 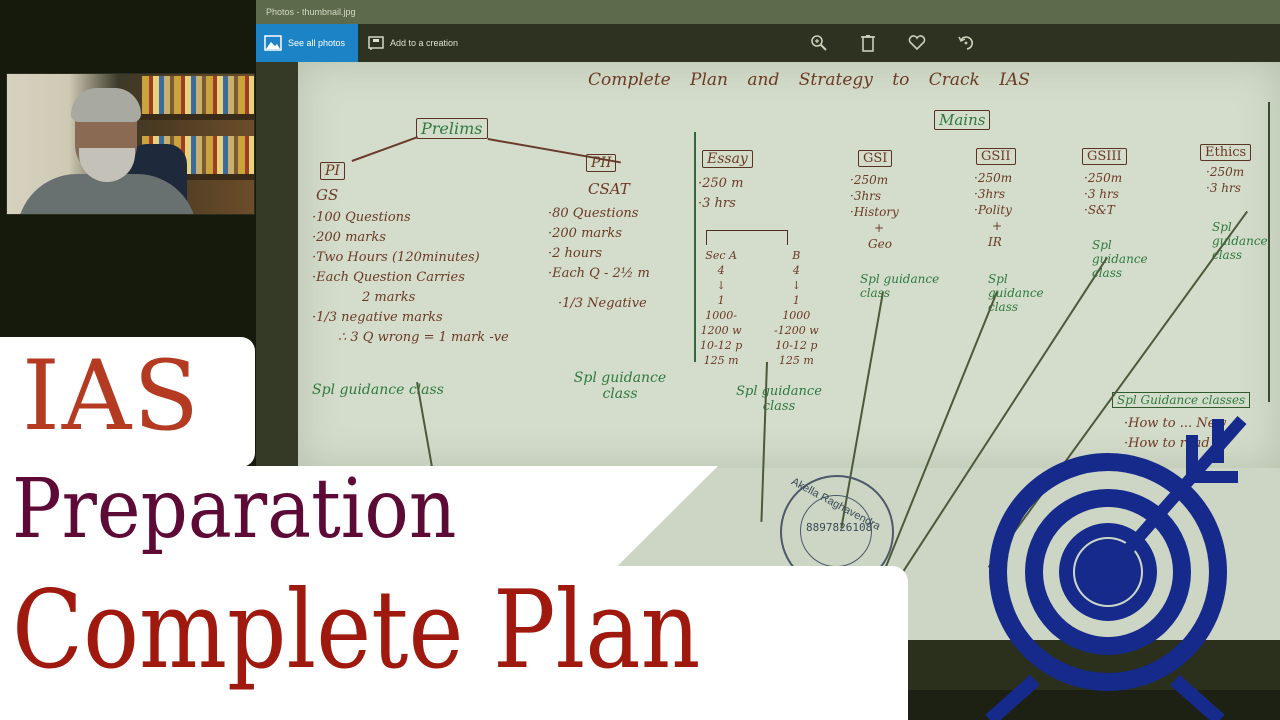 What do you see at coordinates (721, 255) in the screenshot?
I see `sec-a-label: Sec A` at bounding box center [721, 255].